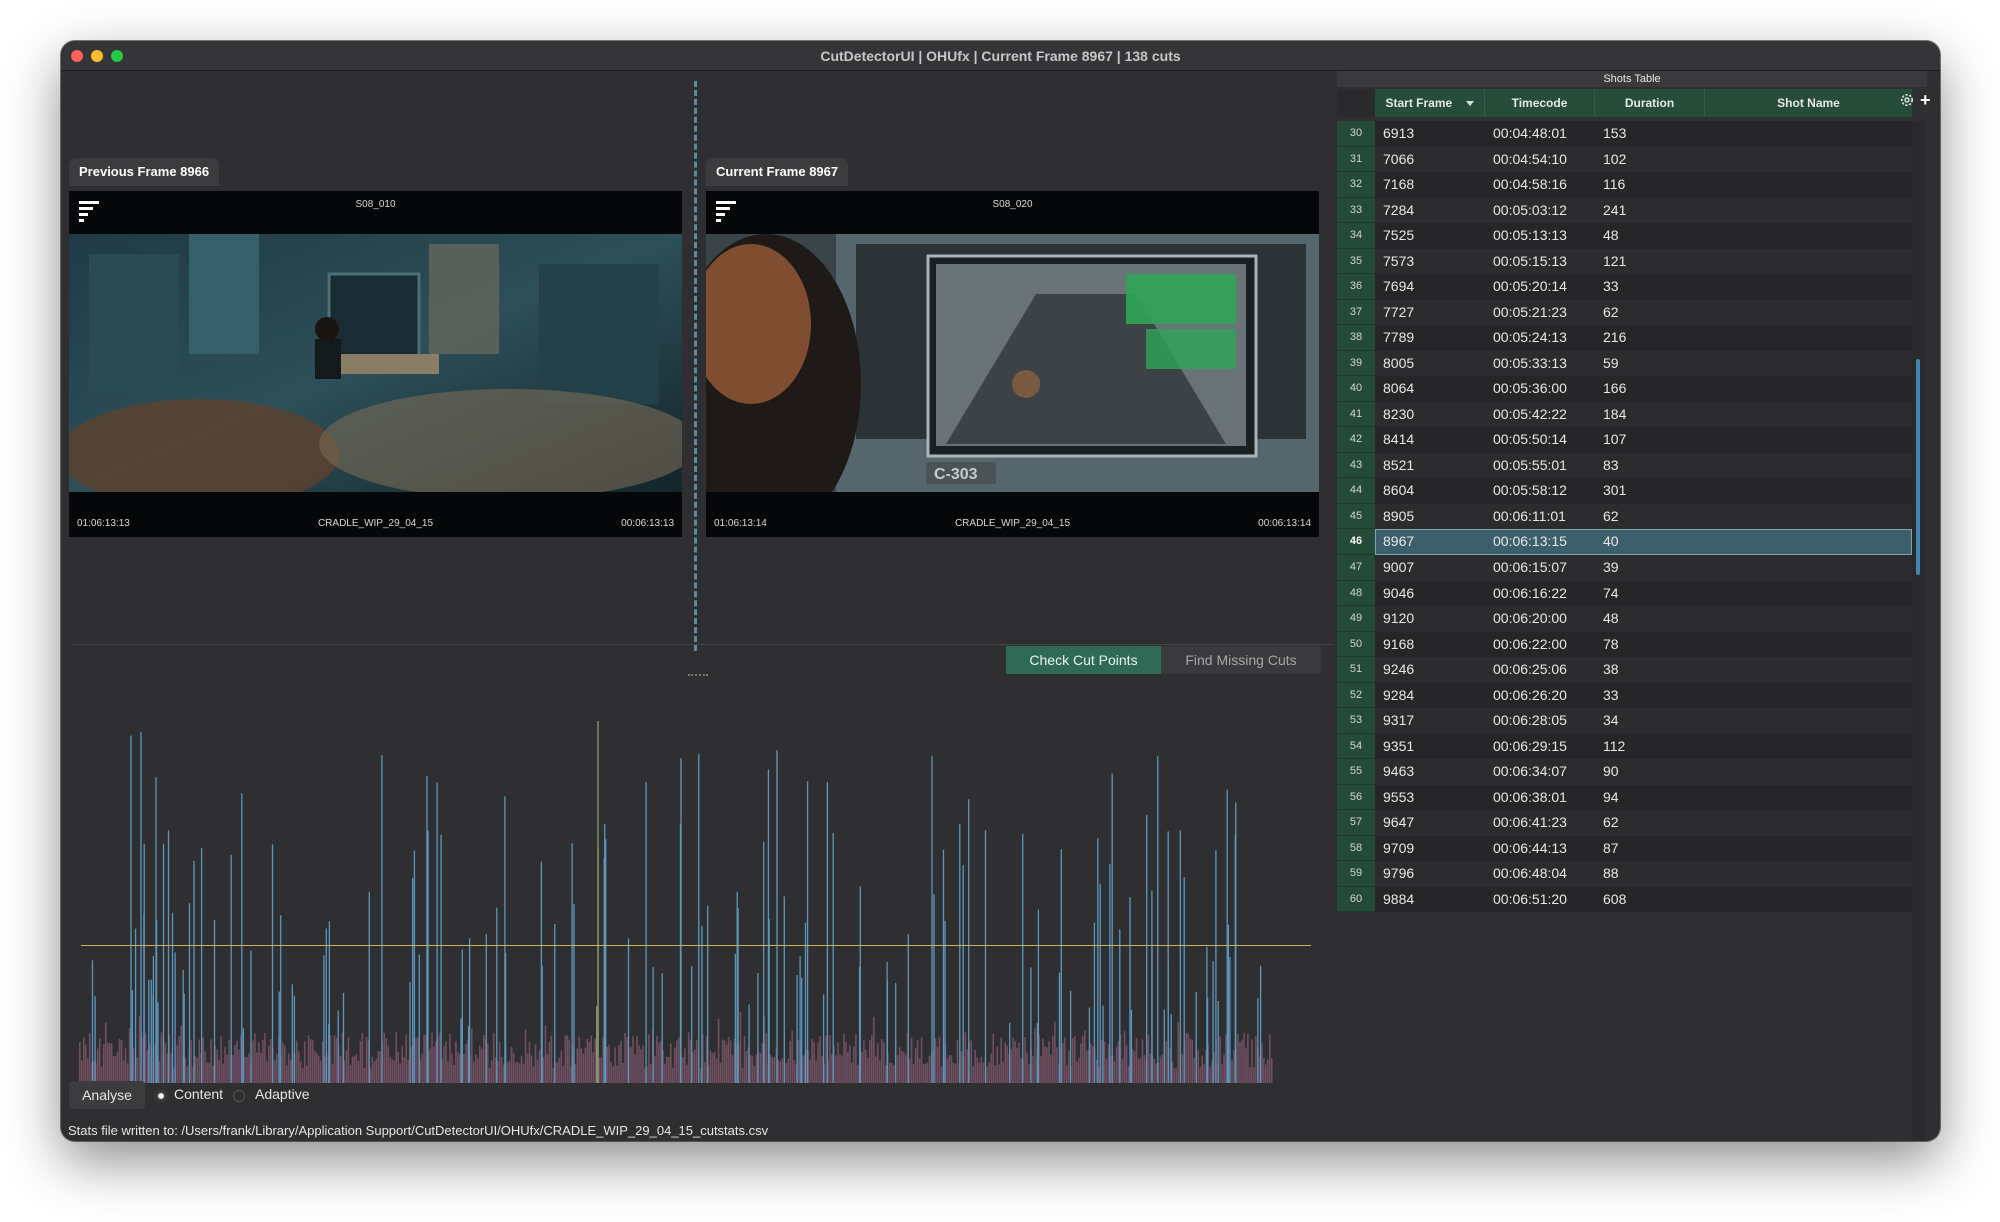  I want to click on column-header-timecode: Timecode, so click(1540, 103).